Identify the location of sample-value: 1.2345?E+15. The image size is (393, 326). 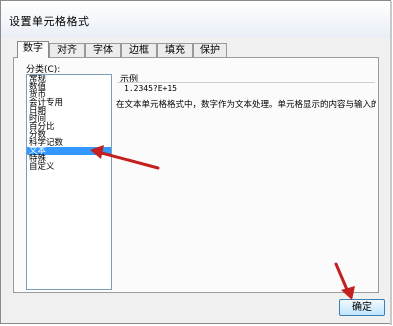
(150, 88).